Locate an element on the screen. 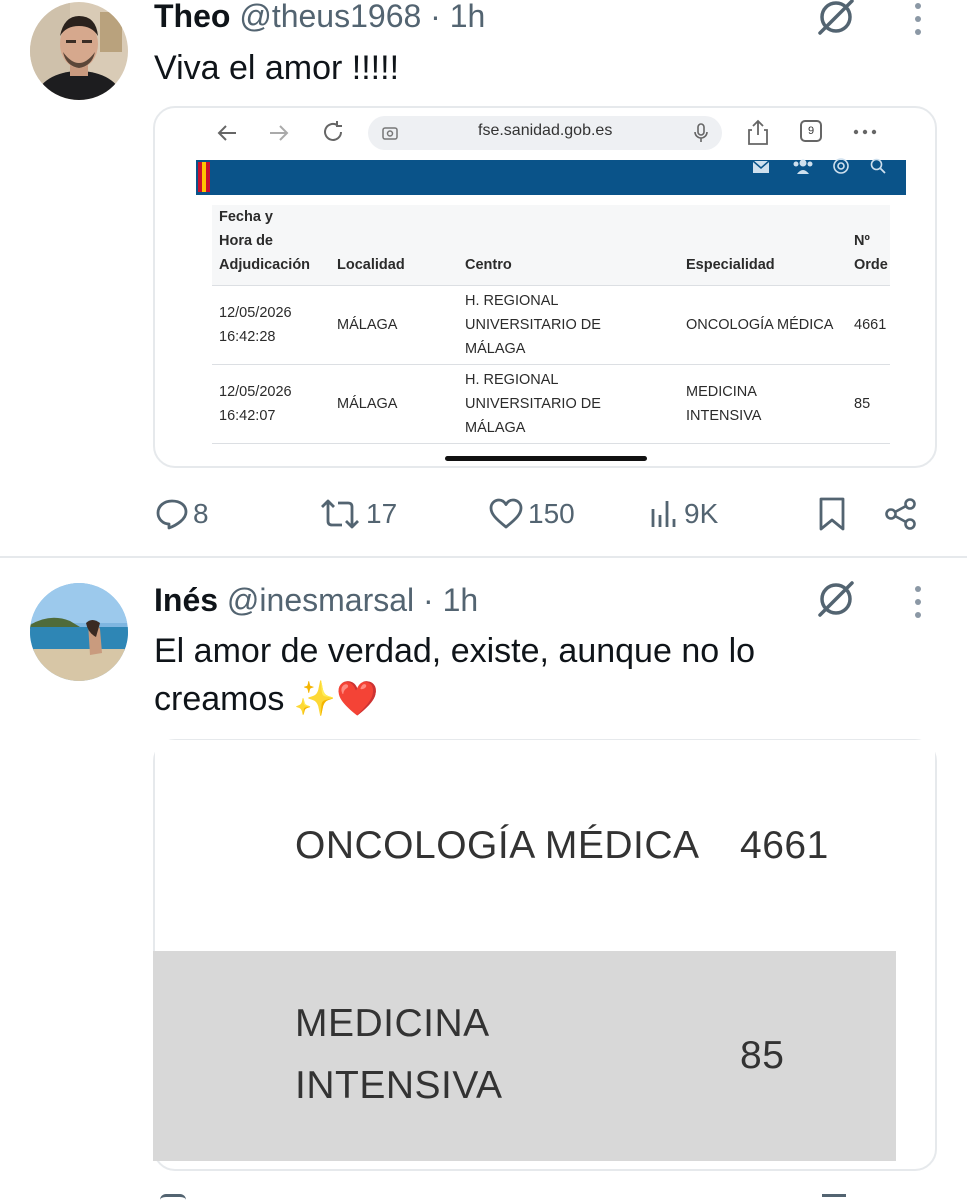  tabs-icon: 9 is located at coordinates (811, 131).